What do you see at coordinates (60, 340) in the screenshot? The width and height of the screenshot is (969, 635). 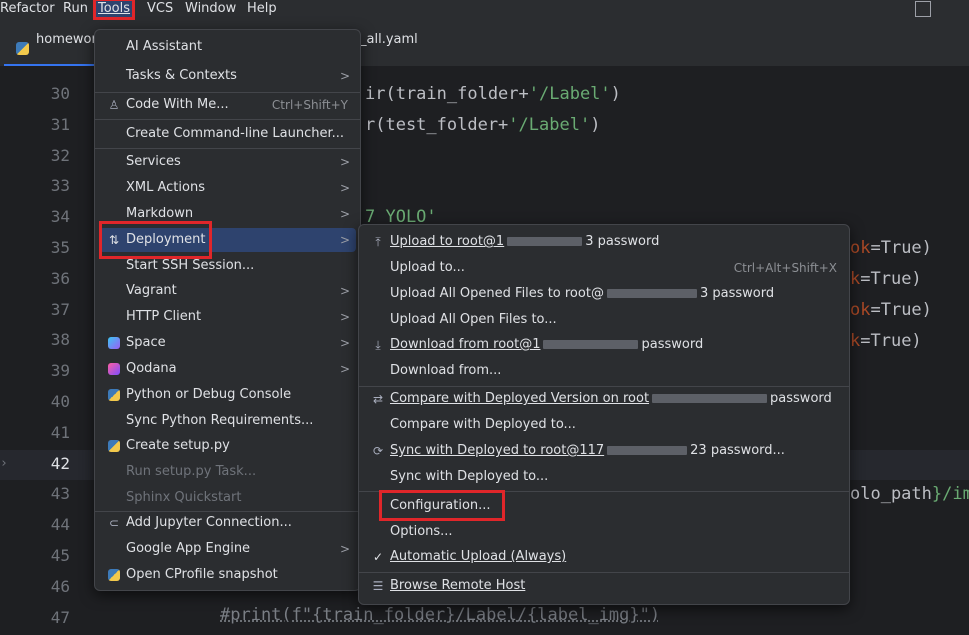 I see `line-number-text: 38` at bounding box center [60, 340].